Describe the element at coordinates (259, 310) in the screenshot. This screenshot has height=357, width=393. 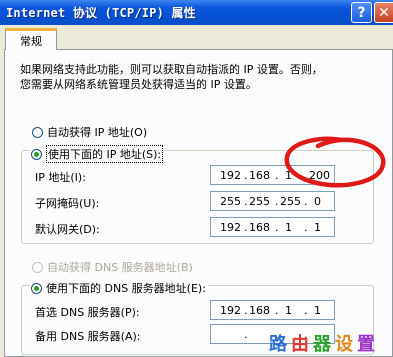
I see `dns1-octet-2: 168` at that location.